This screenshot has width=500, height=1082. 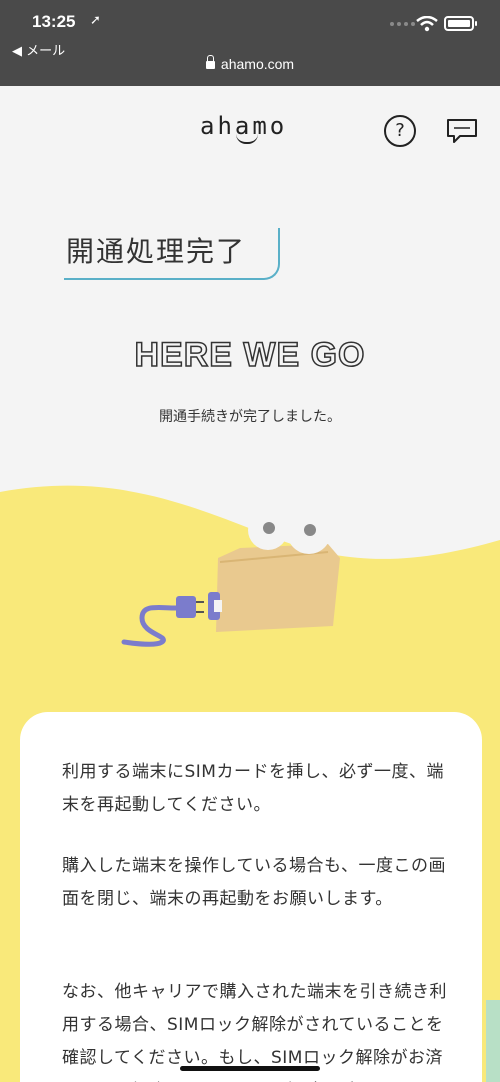 I want to click on green-side-accent, so click(x=493, y=1041).